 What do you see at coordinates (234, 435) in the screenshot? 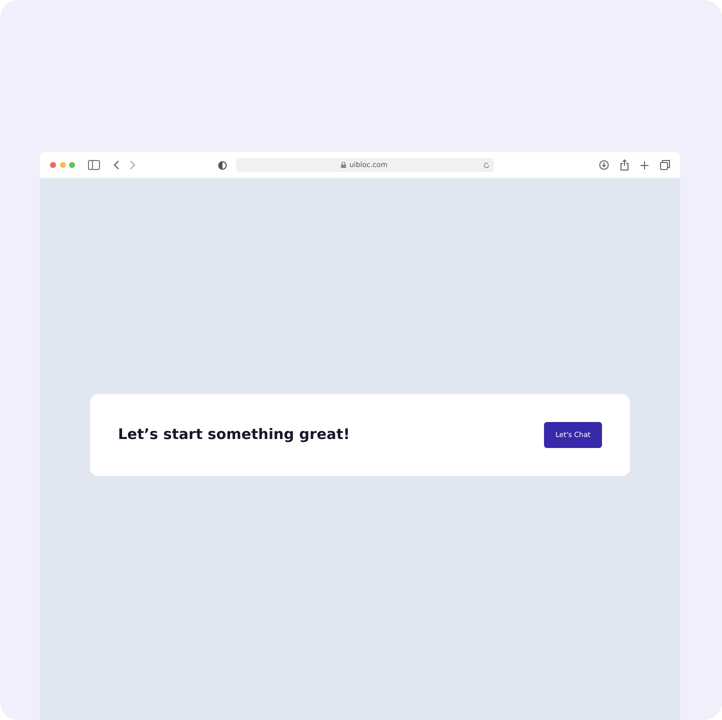
I see `cta-heading: Let’s start something great!` at bounding box center [234, 435].